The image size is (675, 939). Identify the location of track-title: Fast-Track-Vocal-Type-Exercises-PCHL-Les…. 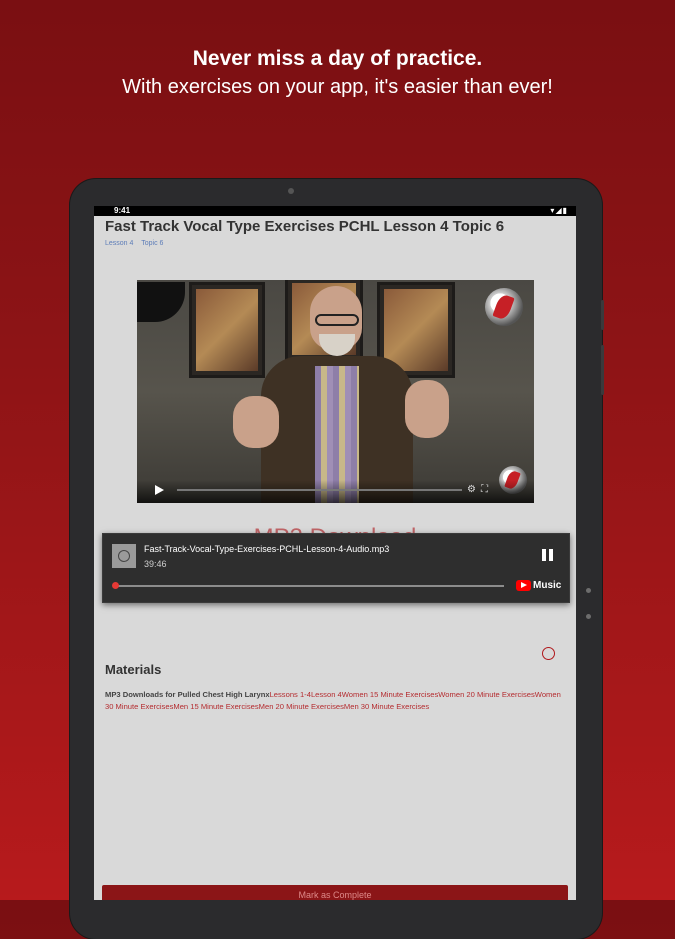
(267, 549).